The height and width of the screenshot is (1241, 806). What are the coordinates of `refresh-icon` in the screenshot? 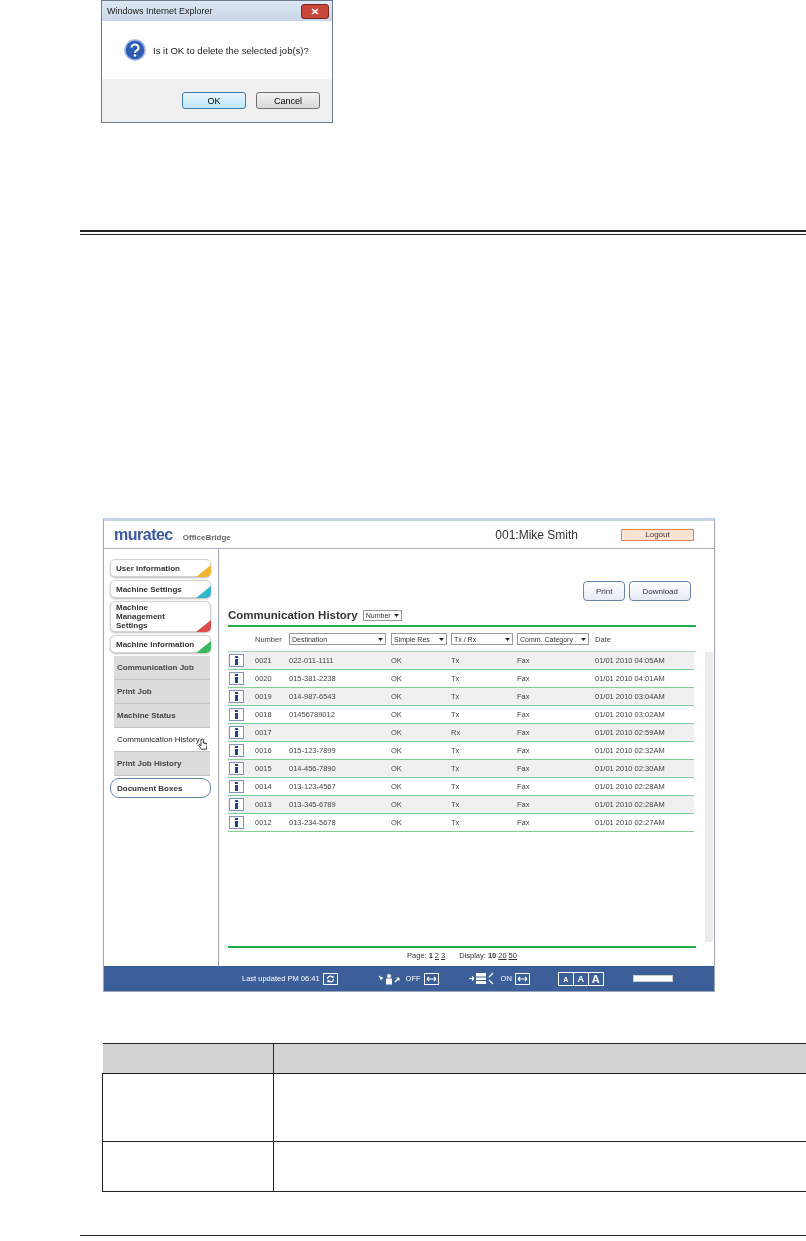 It's located at (330, 978).